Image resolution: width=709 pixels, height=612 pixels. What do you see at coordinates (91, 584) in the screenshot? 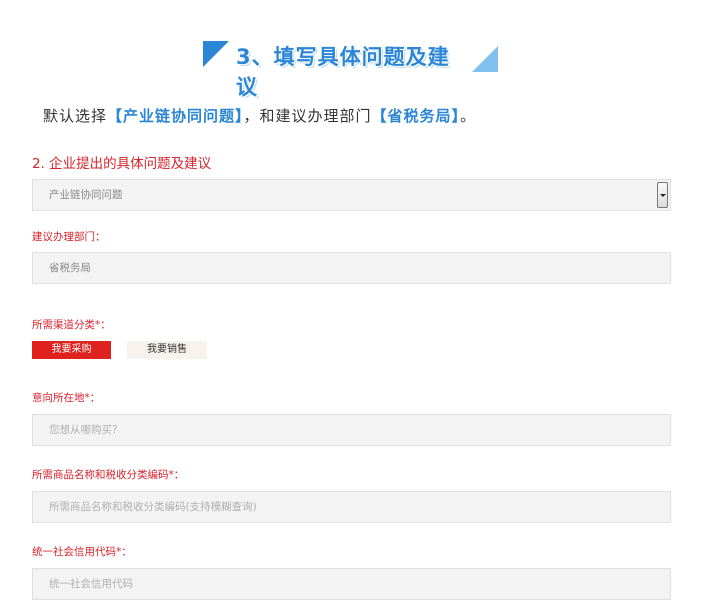
I see `credit-code-placeholder: 统一社会信用代码` at bounding box center [91, 584].